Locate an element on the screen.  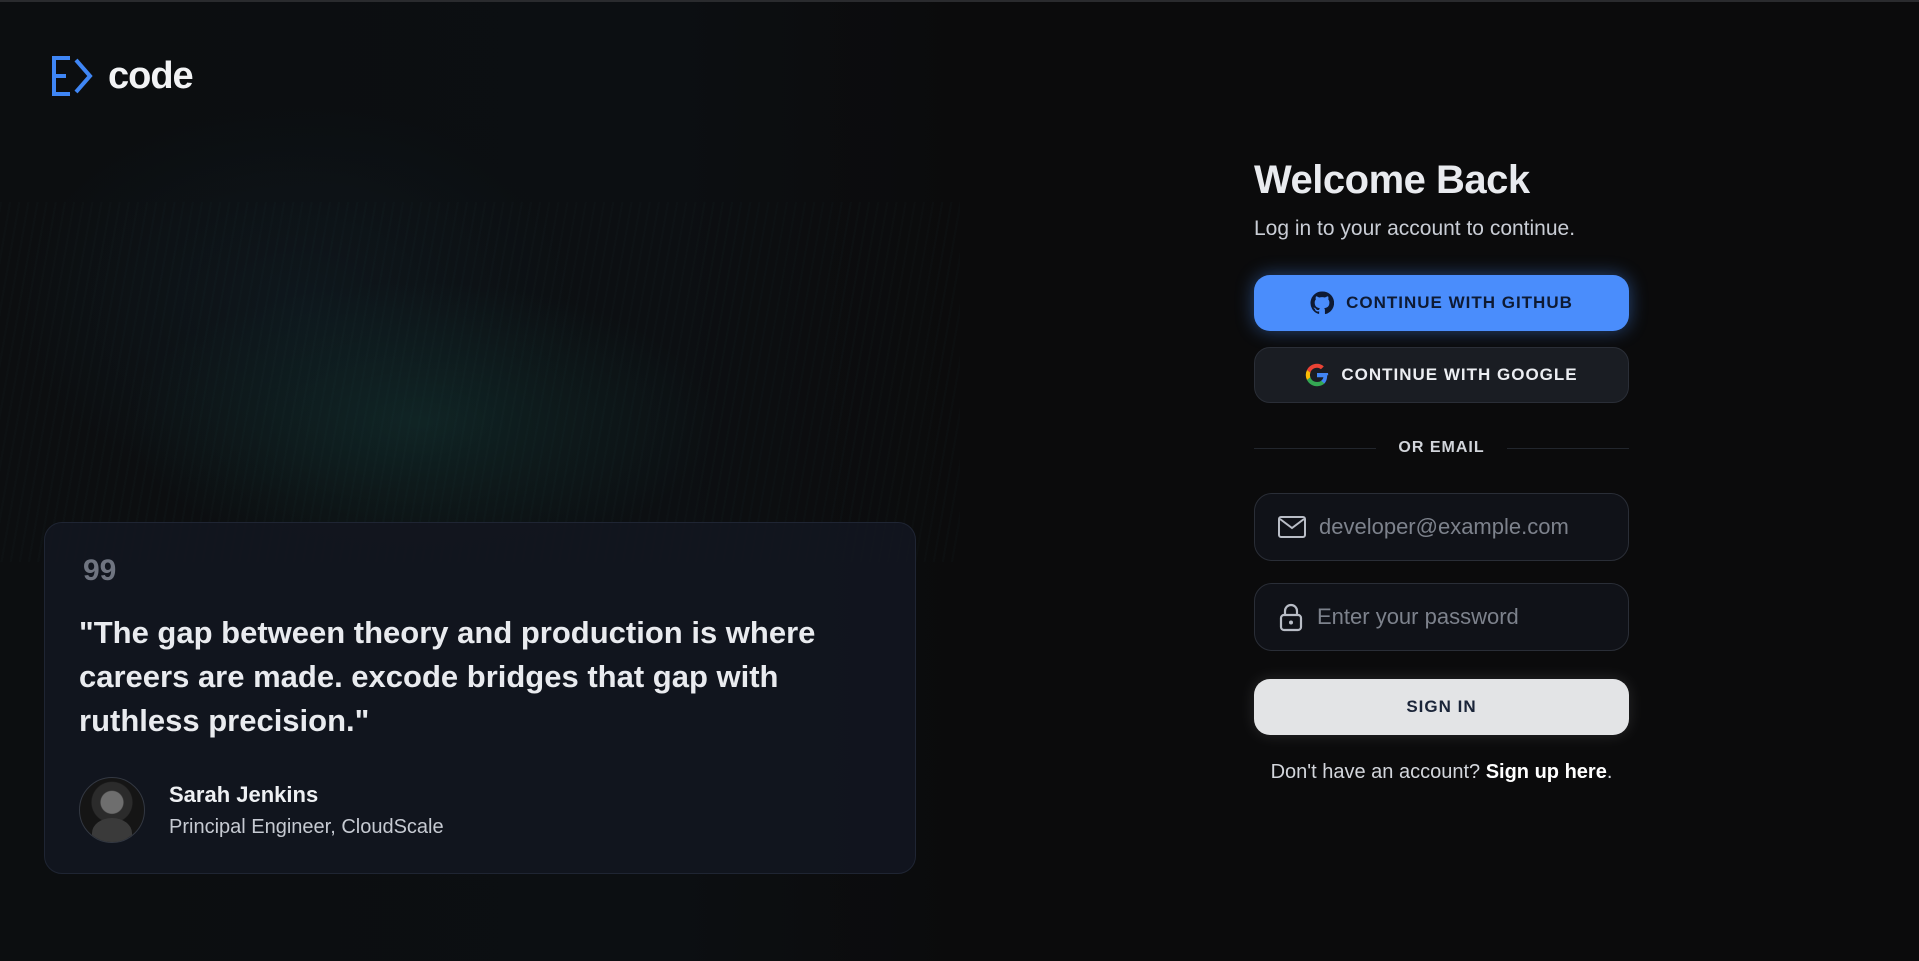
github-button-label: CONTINUE WITH GITHUB is located at coordinates (1459, 302).